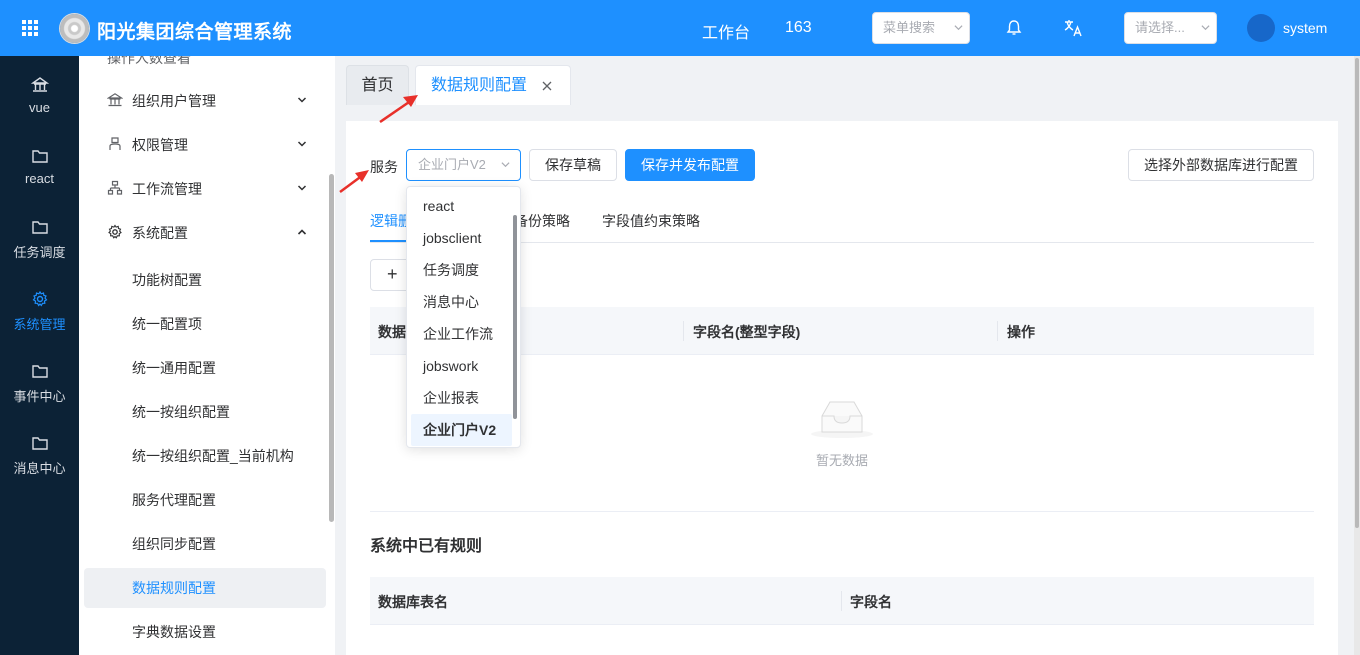 The image size is (1360, 655). What do you see at coordinates (39, 355) in the screenshot?
I see `module-rail: vue react 任务调度 系统管理 事件中心 消息中心` at bounding box center [39, 355].